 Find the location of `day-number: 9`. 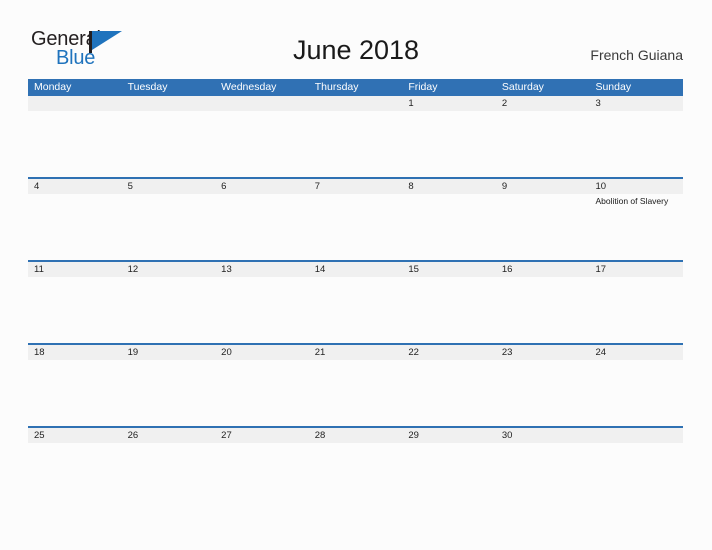

day-number: 9 is located at coordinates (543, 186).